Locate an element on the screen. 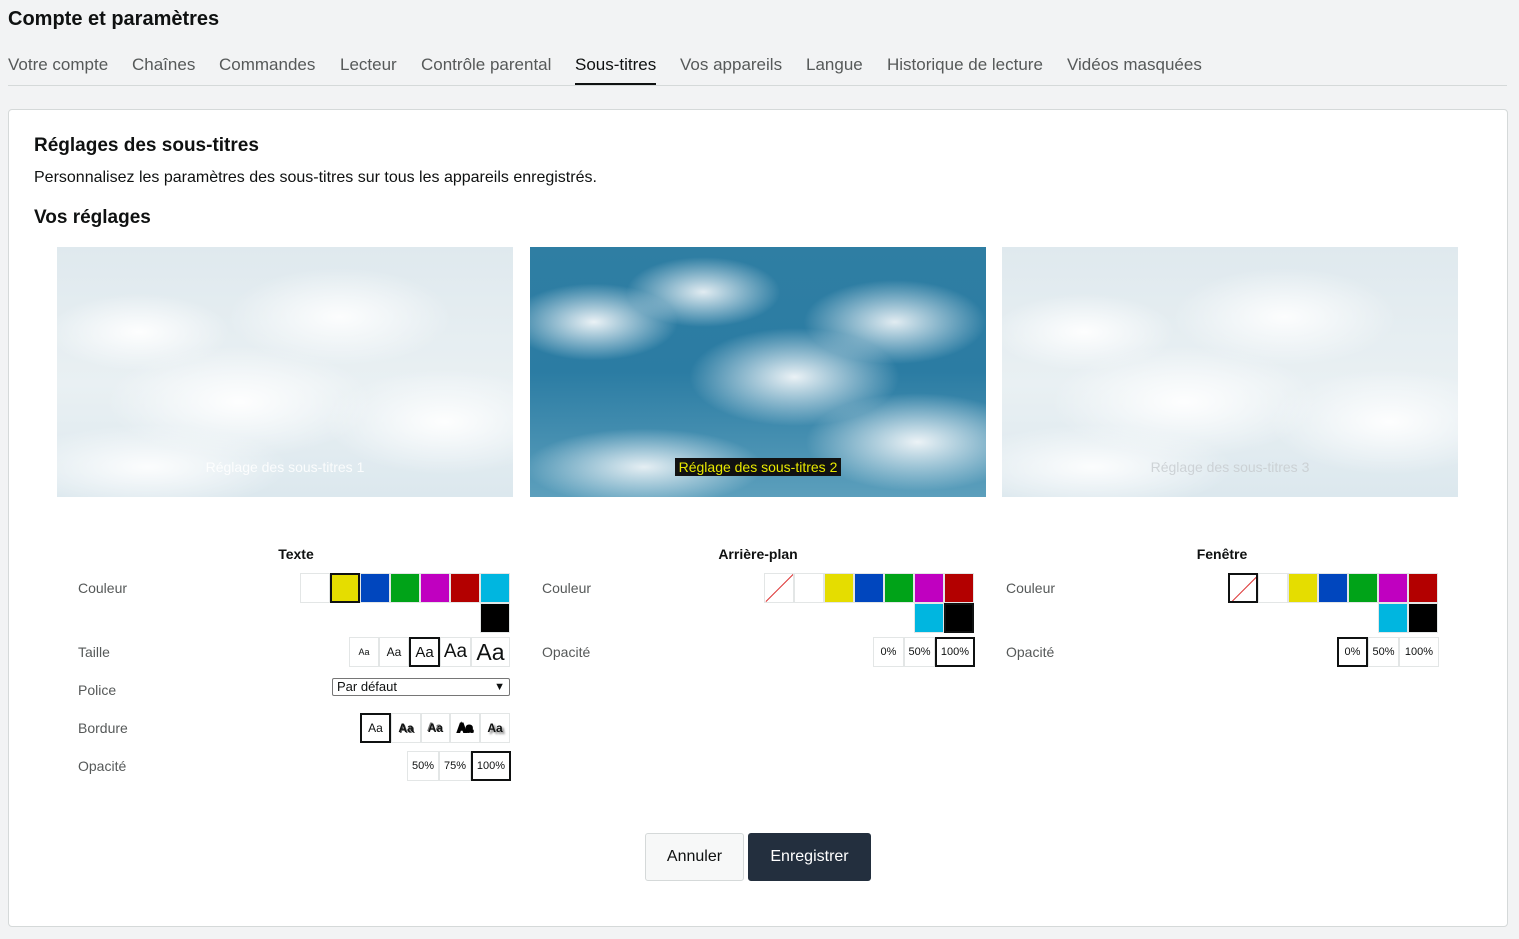  text-size-xl-option: Aa is located at coordinates (490, 652).